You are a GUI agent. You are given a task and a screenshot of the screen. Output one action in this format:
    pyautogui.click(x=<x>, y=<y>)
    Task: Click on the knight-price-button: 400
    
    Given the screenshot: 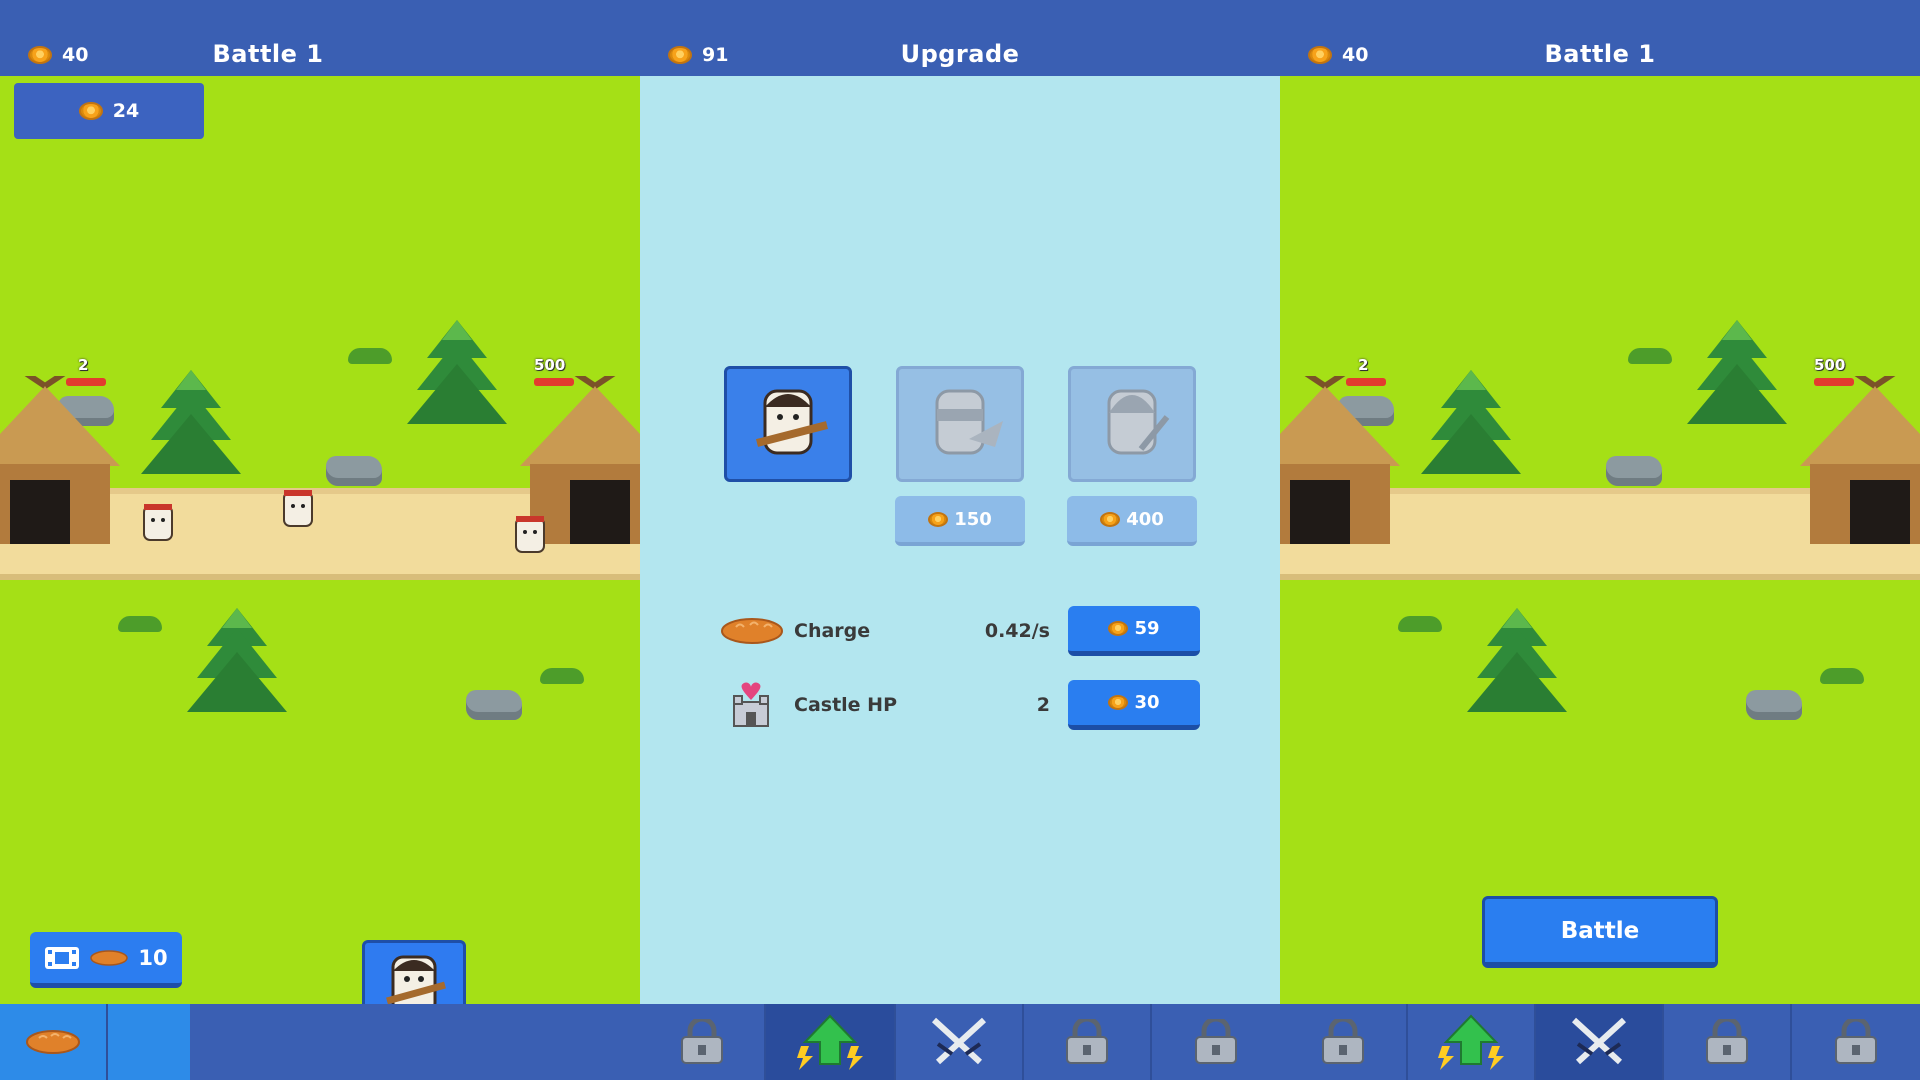 What is the action you would take?
    pyautogui.click(x=1132, y=521)
    